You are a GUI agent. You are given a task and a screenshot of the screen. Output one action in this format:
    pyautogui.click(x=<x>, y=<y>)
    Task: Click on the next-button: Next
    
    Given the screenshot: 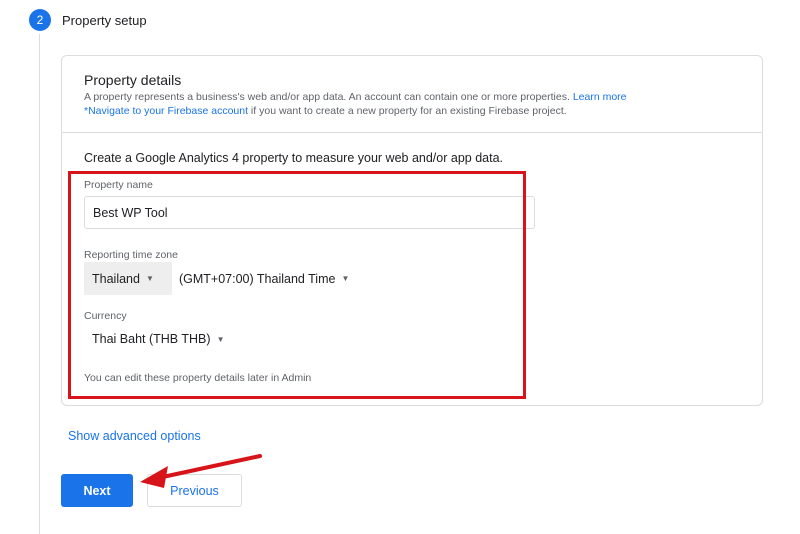 What is the action you would take?
    pyautogui.click(x=97, y=490)
    